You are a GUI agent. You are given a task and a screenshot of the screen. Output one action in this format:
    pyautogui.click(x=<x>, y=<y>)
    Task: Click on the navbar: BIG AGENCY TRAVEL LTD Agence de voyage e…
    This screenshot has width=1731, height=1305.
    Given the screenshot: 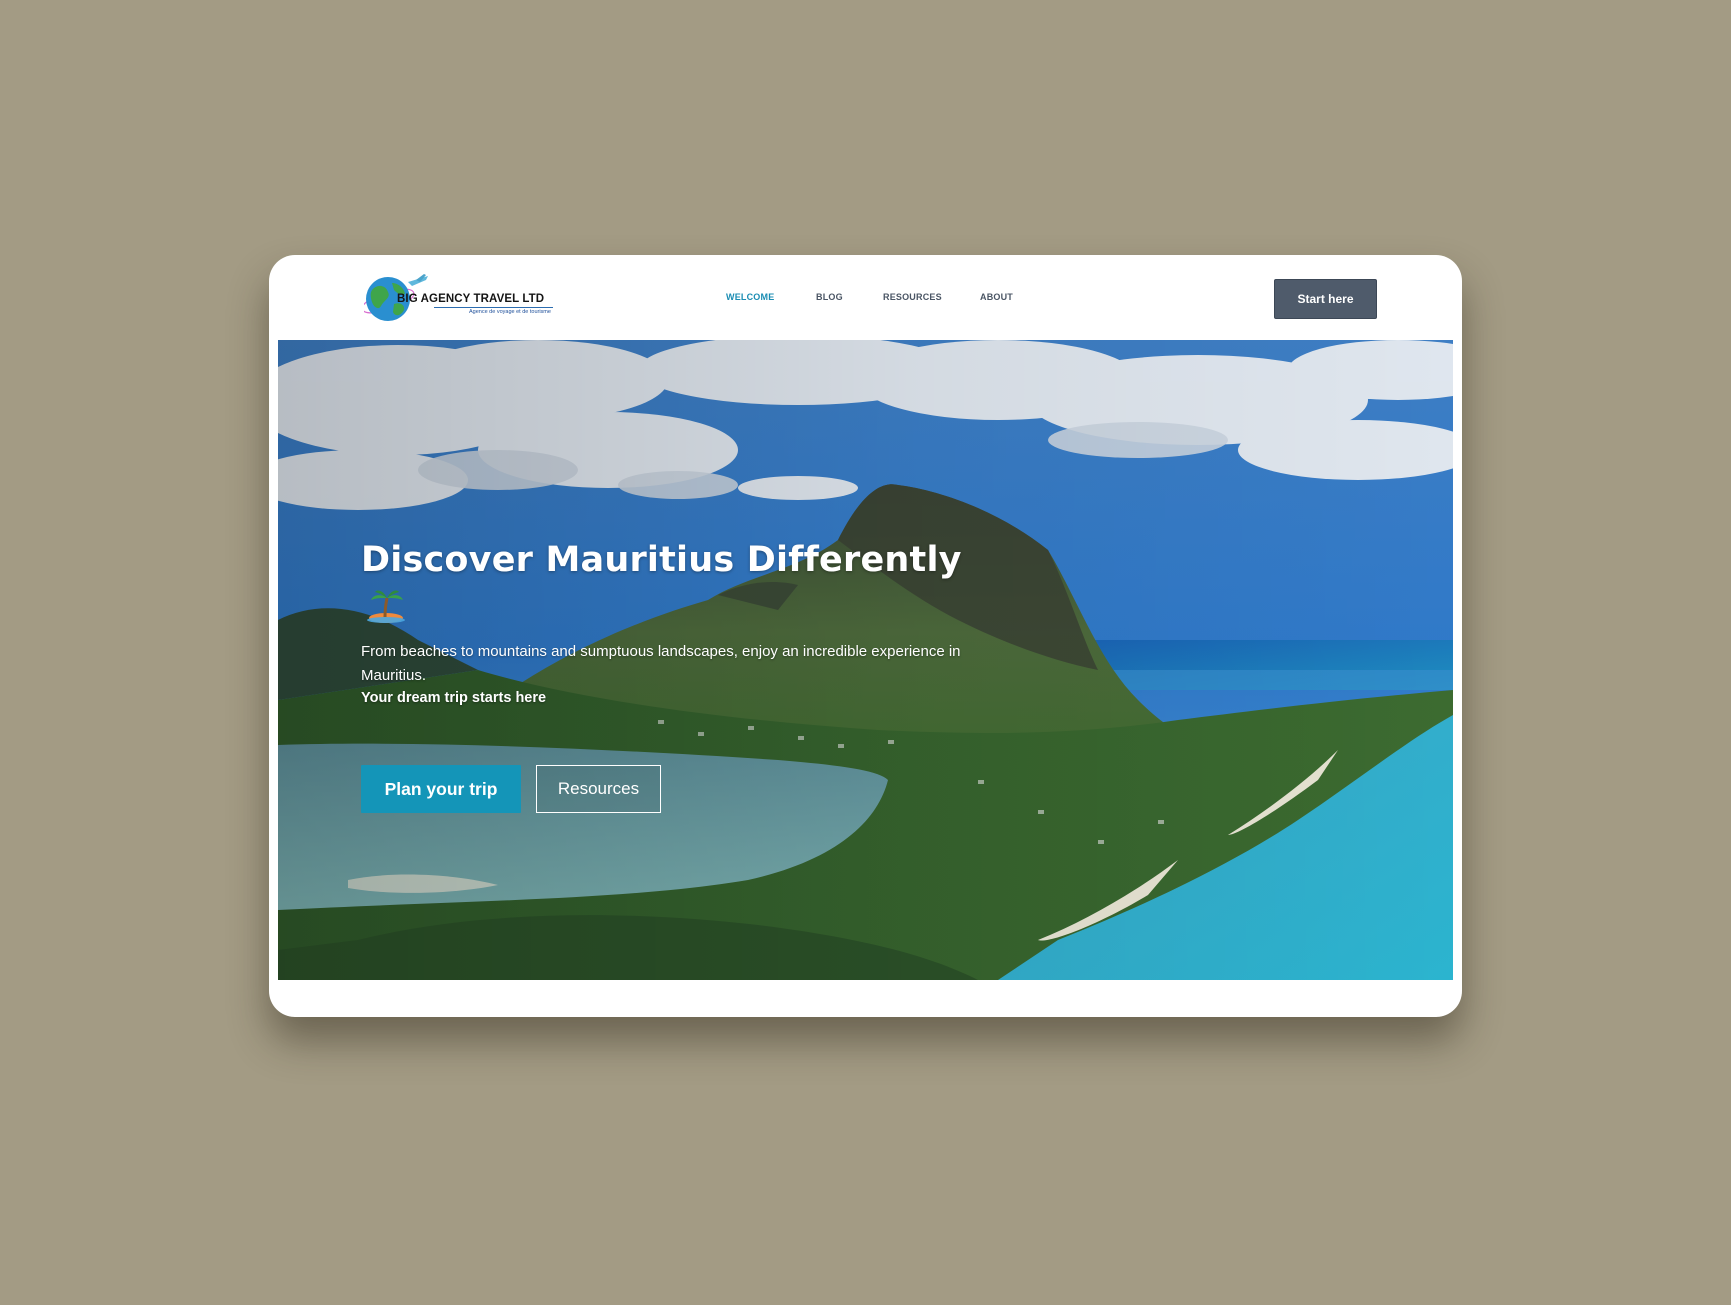 What is the action you would take?
    pyautogui.click(x=865, y=297)
    